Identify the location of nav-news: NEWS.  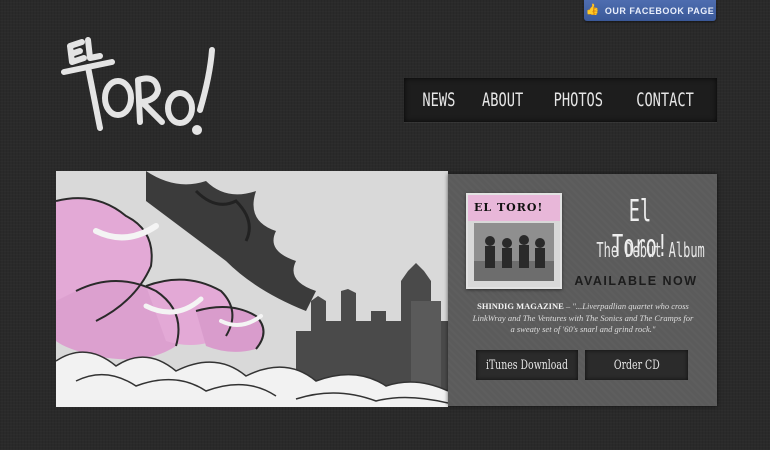
(439, 100).